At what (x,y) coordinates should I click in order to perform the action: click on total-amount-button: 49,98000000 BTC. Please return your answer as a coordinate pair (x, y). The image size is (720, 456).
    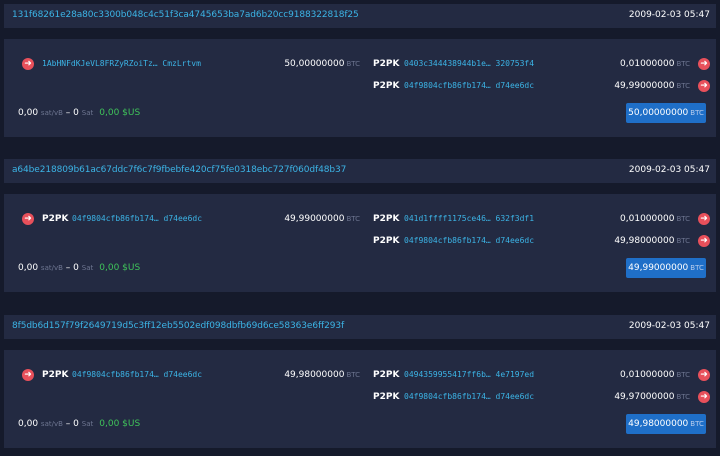
    Looking at the image, I should click on (666, 424).